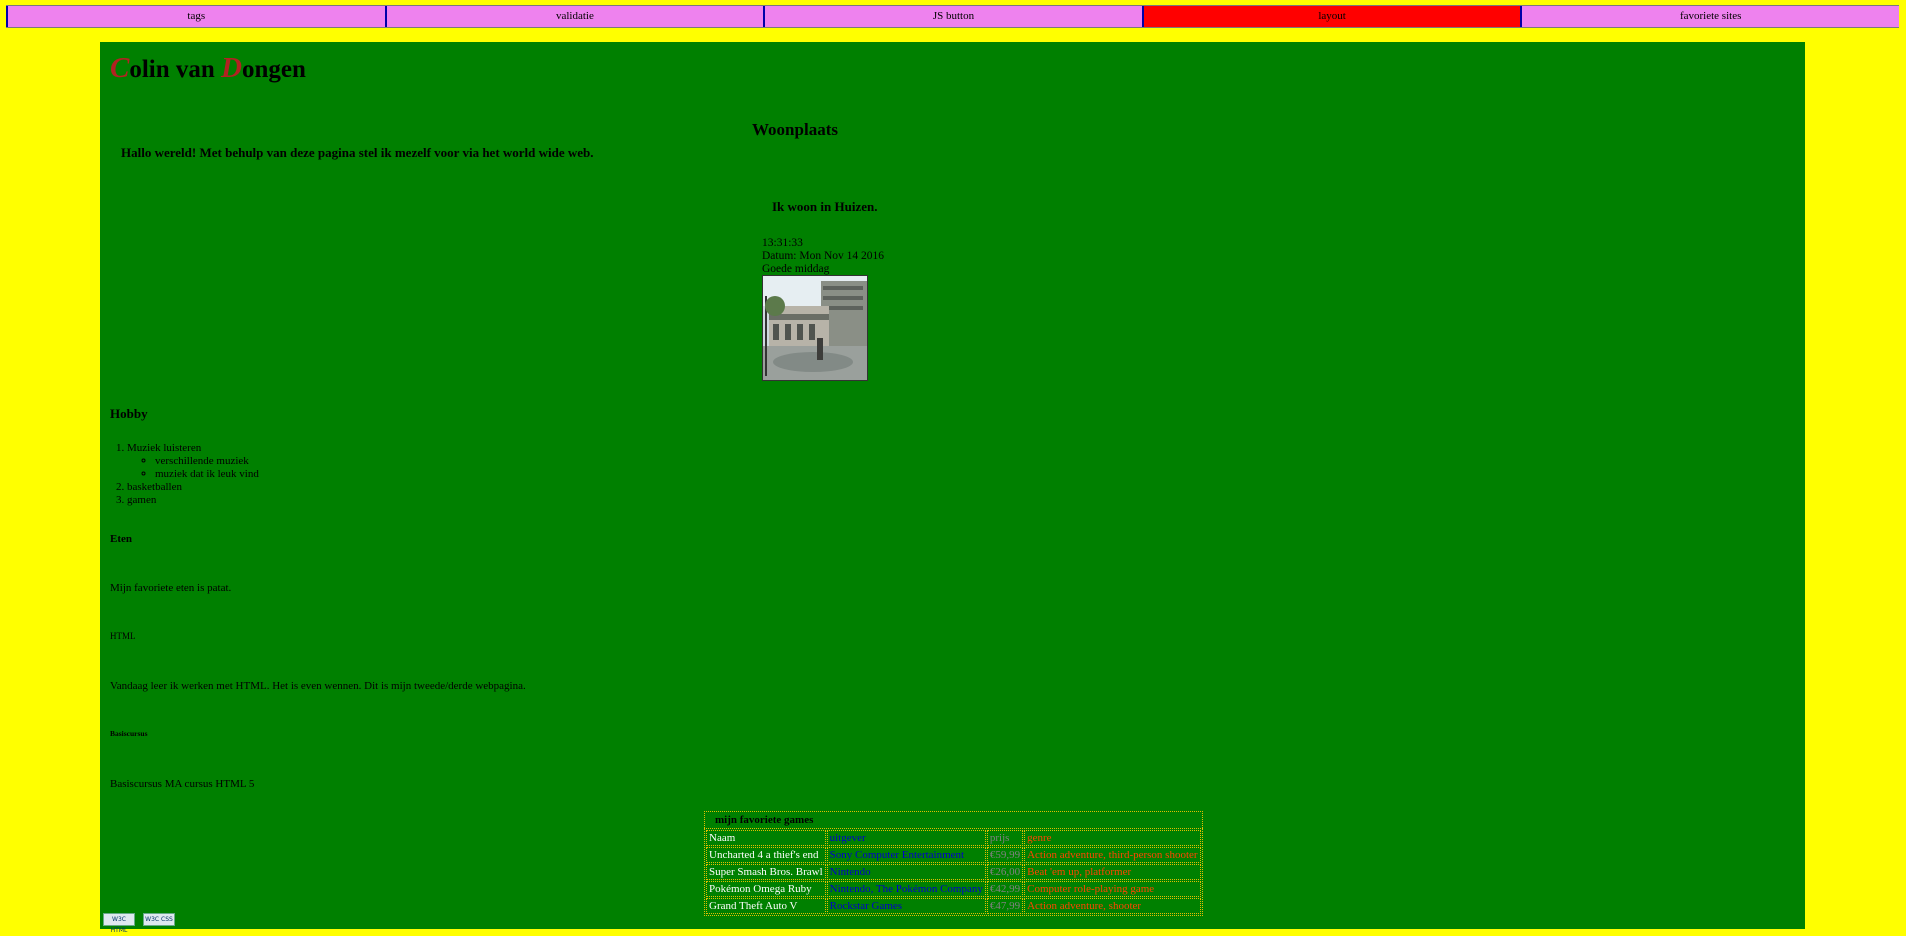  I want to click on header-cell: prijs, so click(1005, 838).